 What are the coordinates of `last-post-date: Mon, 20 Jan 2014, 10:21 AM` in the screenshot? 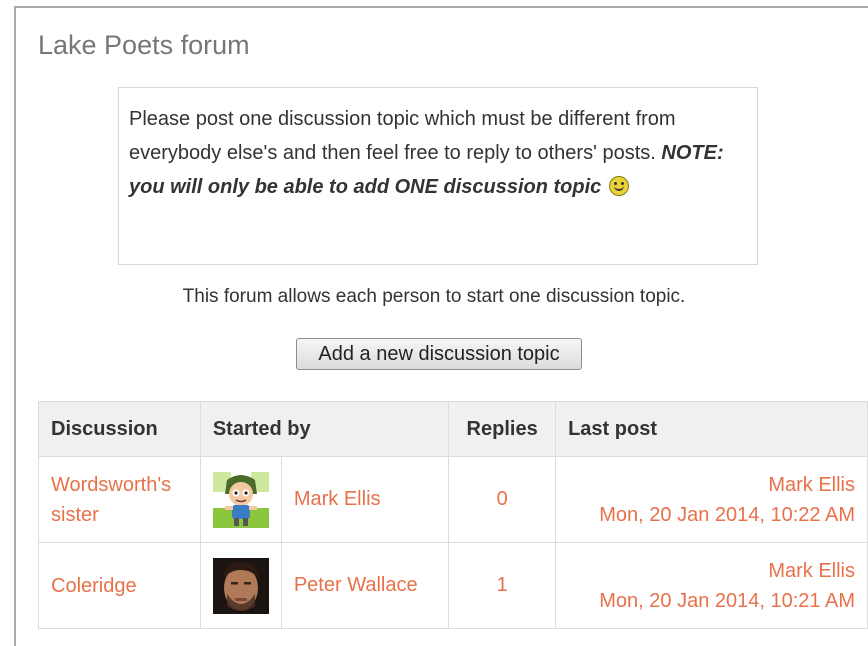 It's located at (711, 601).